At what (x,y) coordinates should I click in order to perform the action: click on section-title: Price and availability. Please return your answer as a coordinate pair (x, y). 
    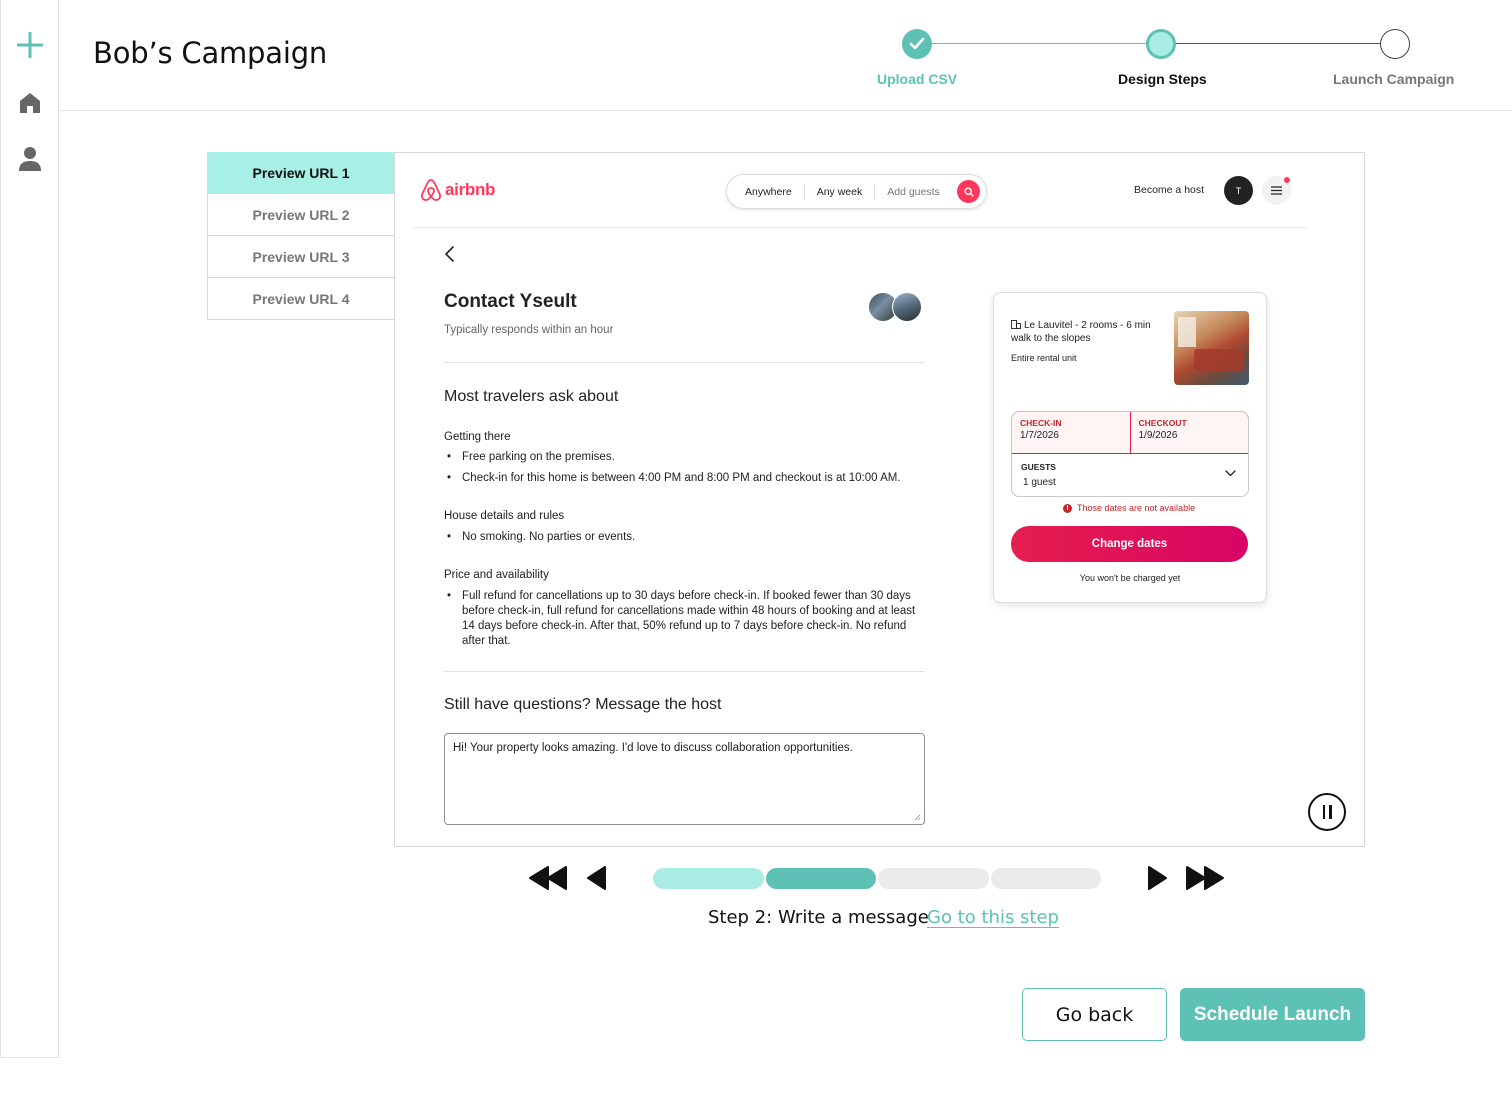
    Looking at the image, I should click on (496, 575).